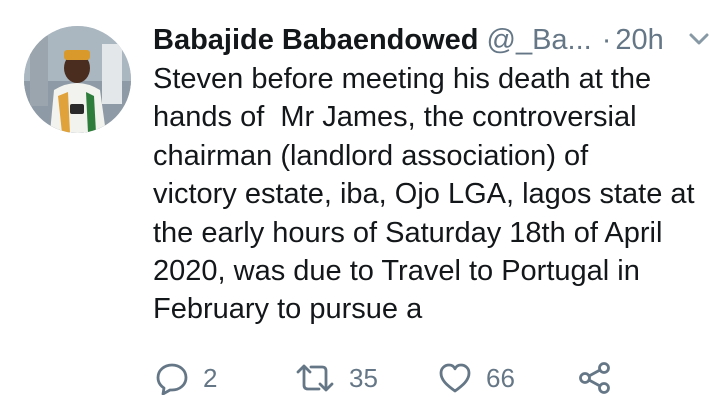 This screenshot has width=720, height=411. I want to click on action-bar: 2 35 66, so click(360, 378).